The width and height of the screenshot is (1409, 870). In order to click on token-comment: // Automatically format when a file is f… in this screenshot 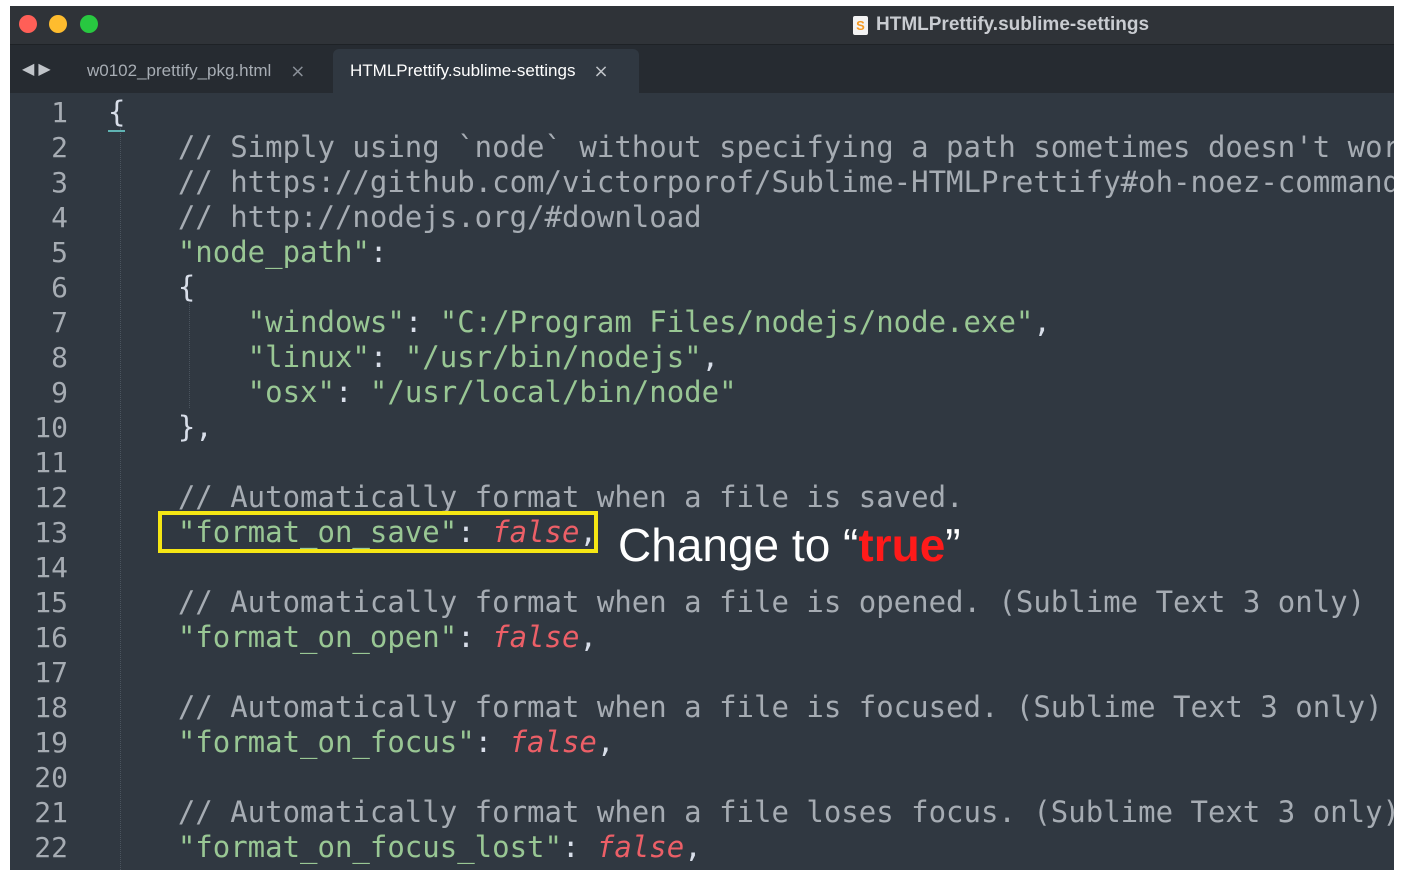, I will do `click(745, 707)`.